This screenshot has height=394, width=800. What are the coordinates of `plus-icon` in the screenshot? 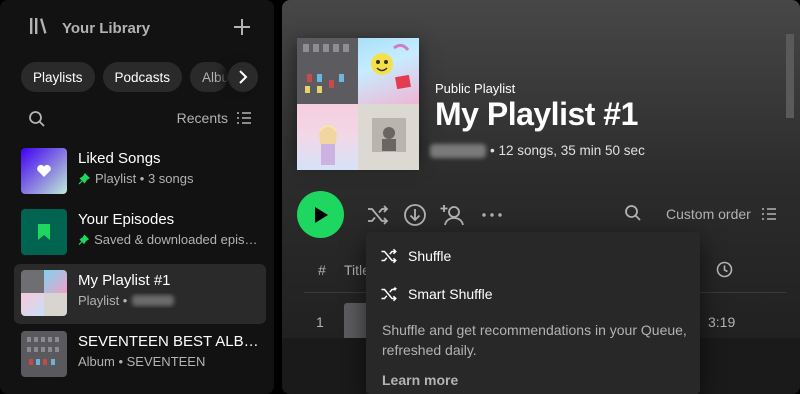 It's located at (242, 27).